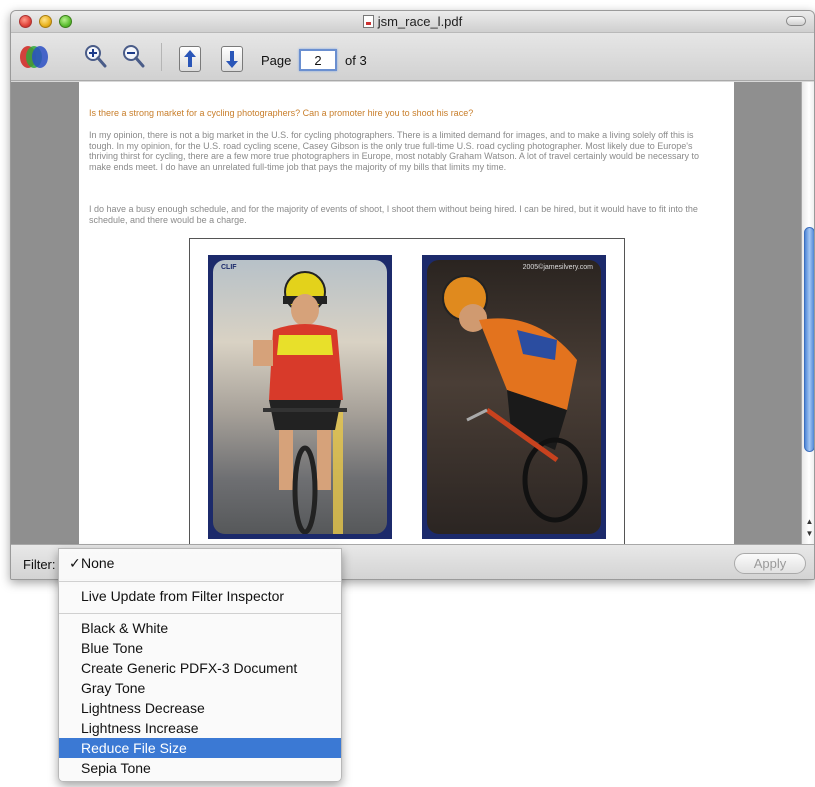 The width and height of the screenshot is (815, 787). I want to click on pdf-document-icon, so click(368, 21).